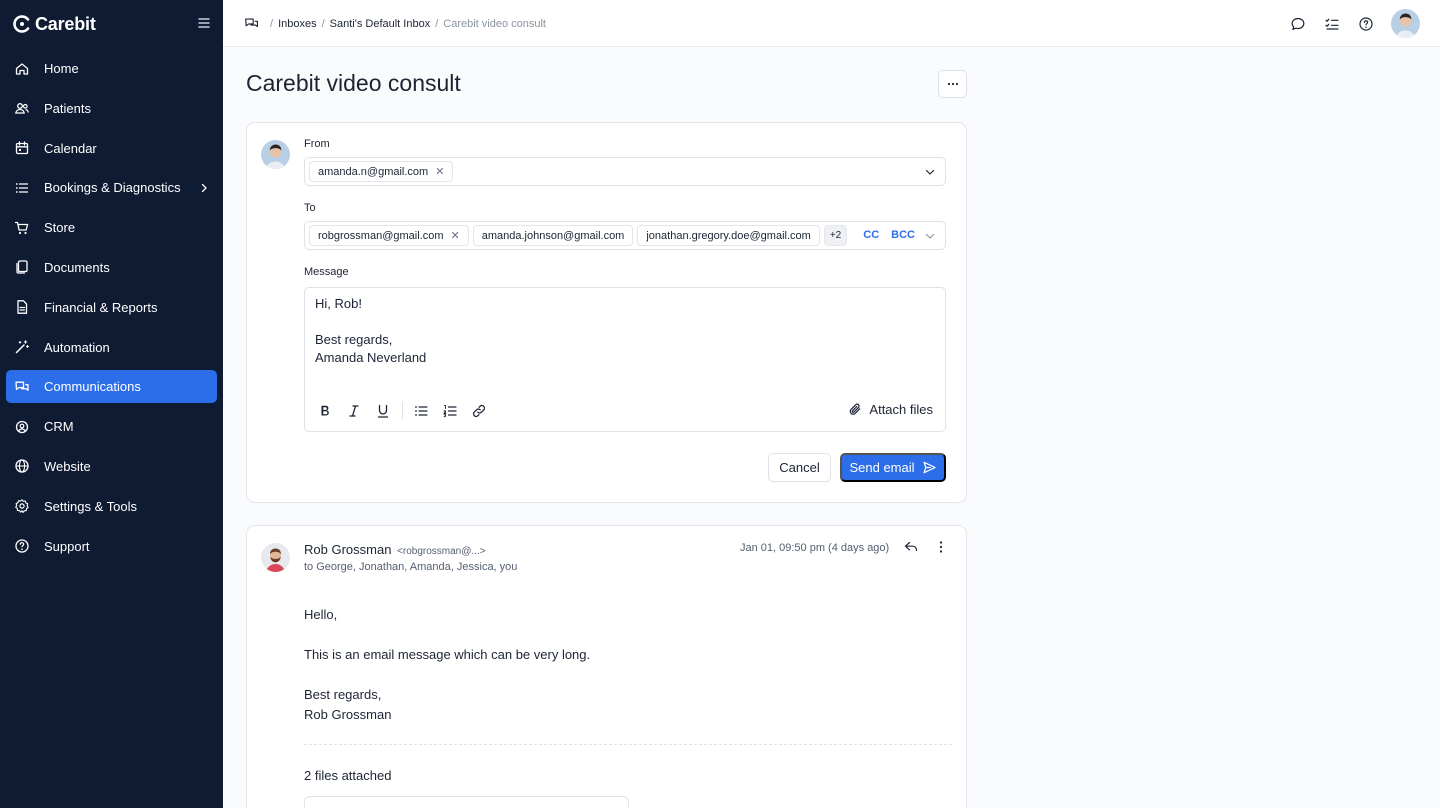 This screenshot has height=808, width=1440. I want to click on wand-icon, so click(22, 347).